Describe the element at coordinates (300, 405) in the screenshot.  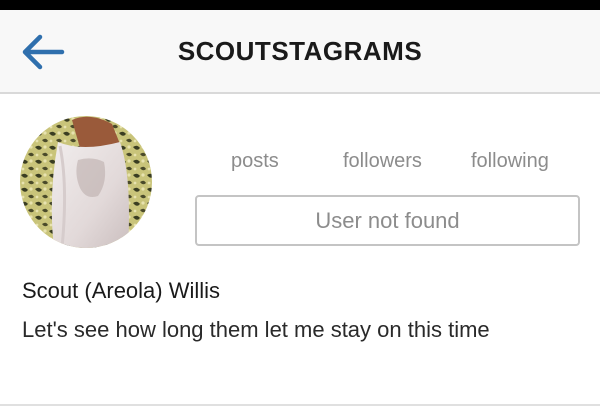
I see `divider` at that location.